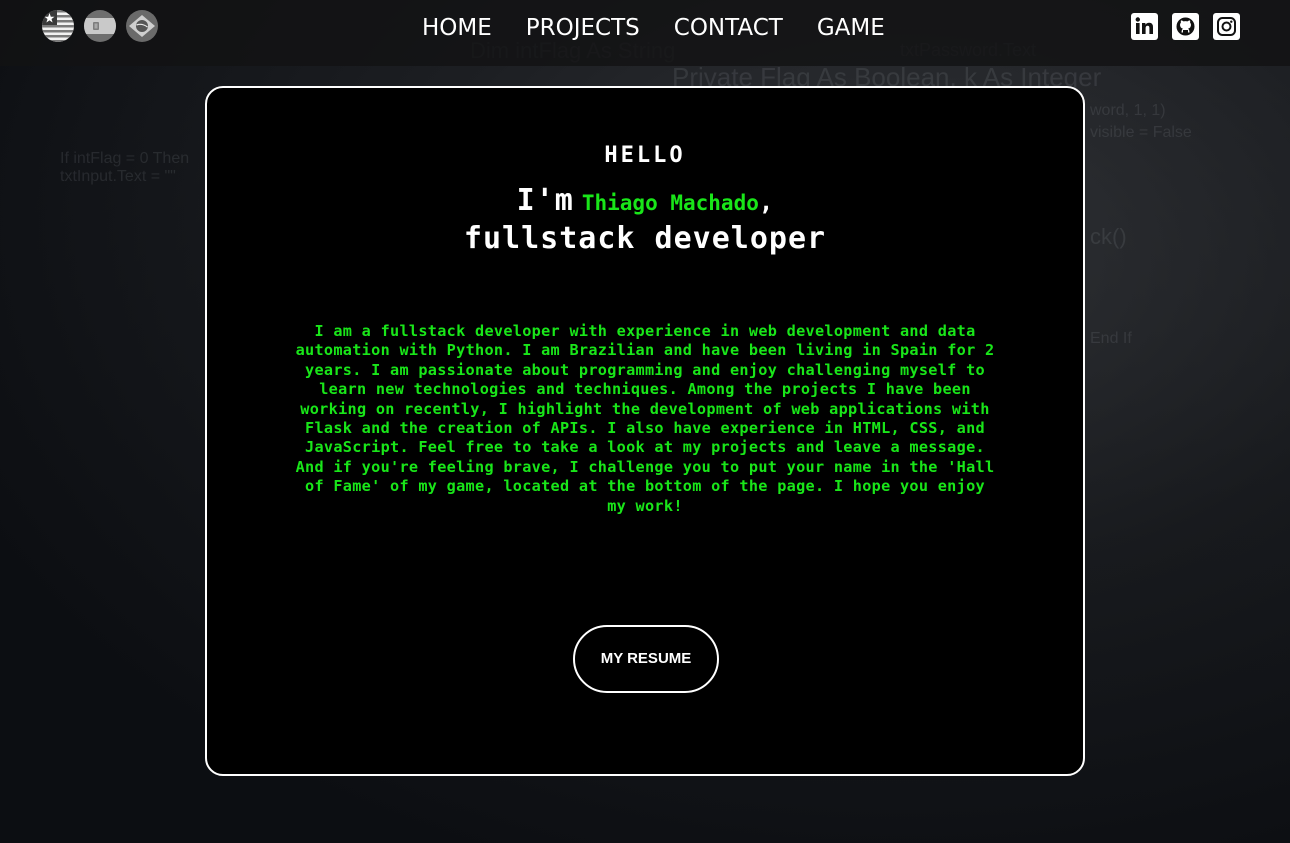 The height and width of the screenshot is (843, 1290). I want to click on github-icon, so click(1185, 26).